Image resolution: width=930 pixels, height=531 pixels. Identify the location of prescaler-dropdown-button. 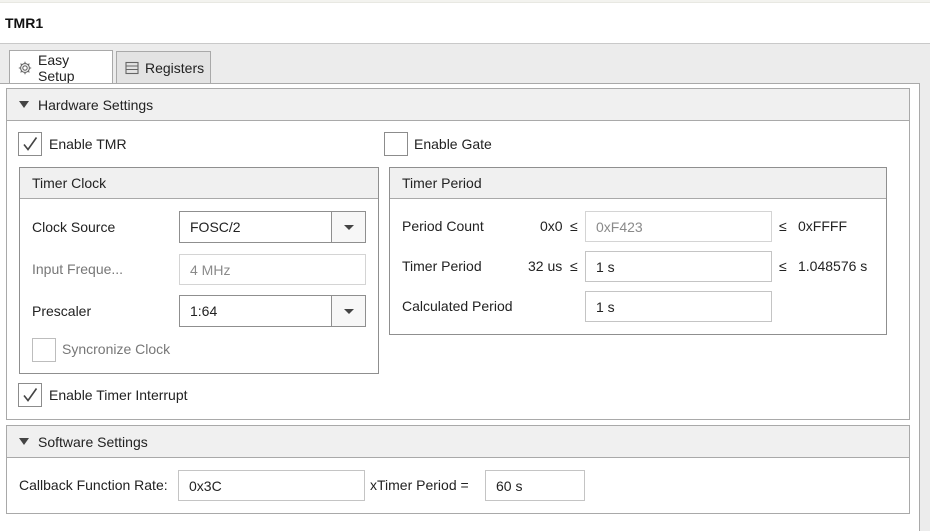
(348, 311).